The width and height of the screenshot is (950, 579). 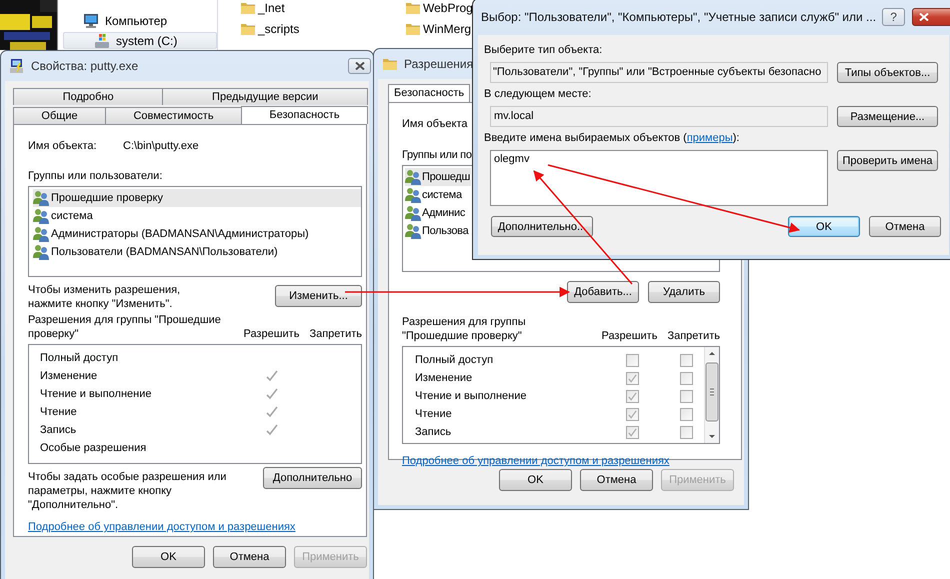 What do you see at coordinates (538, 94) in the screenshot?
I see `field-label: В следующем месте:` at bounding box center [538, 94].